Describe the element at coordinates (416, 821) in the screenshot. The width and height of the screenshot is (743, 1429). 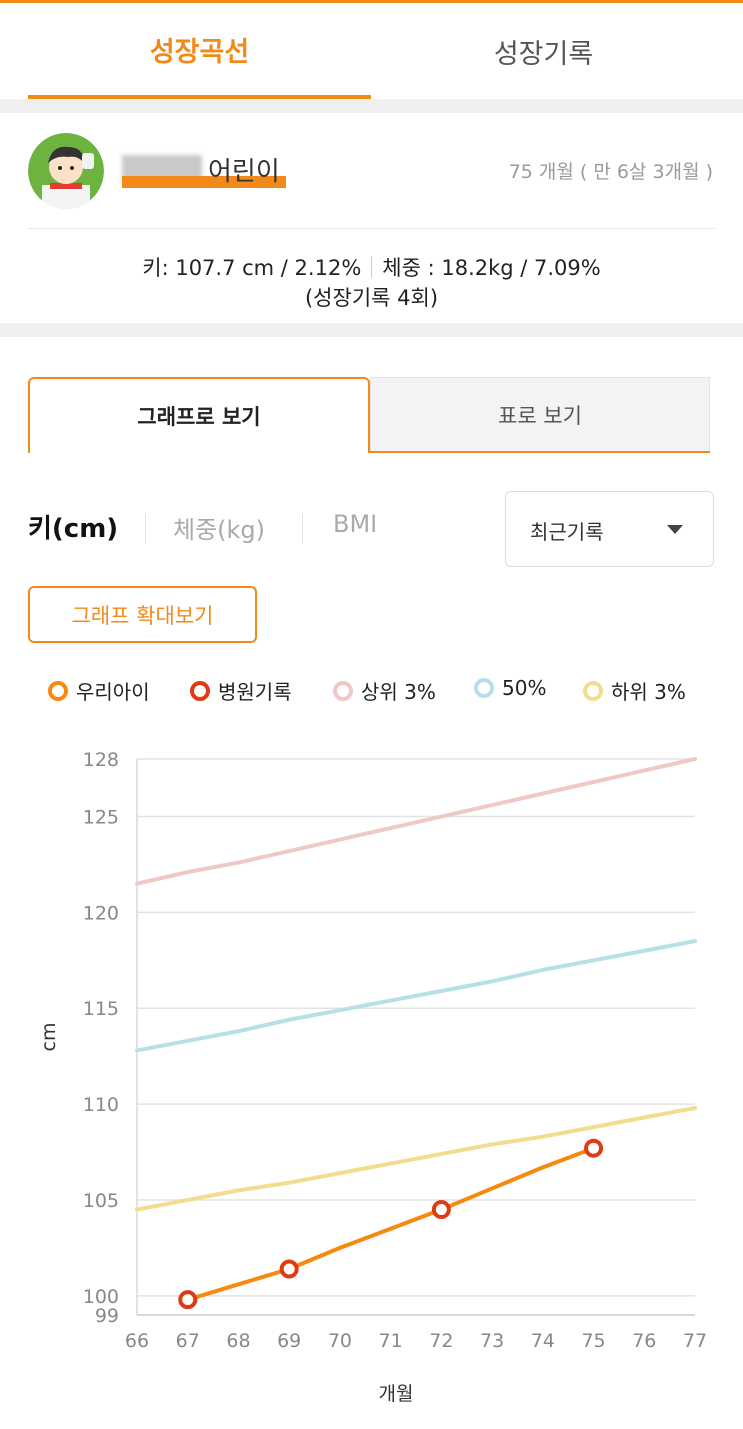
I see `series-line-top3` at that location.